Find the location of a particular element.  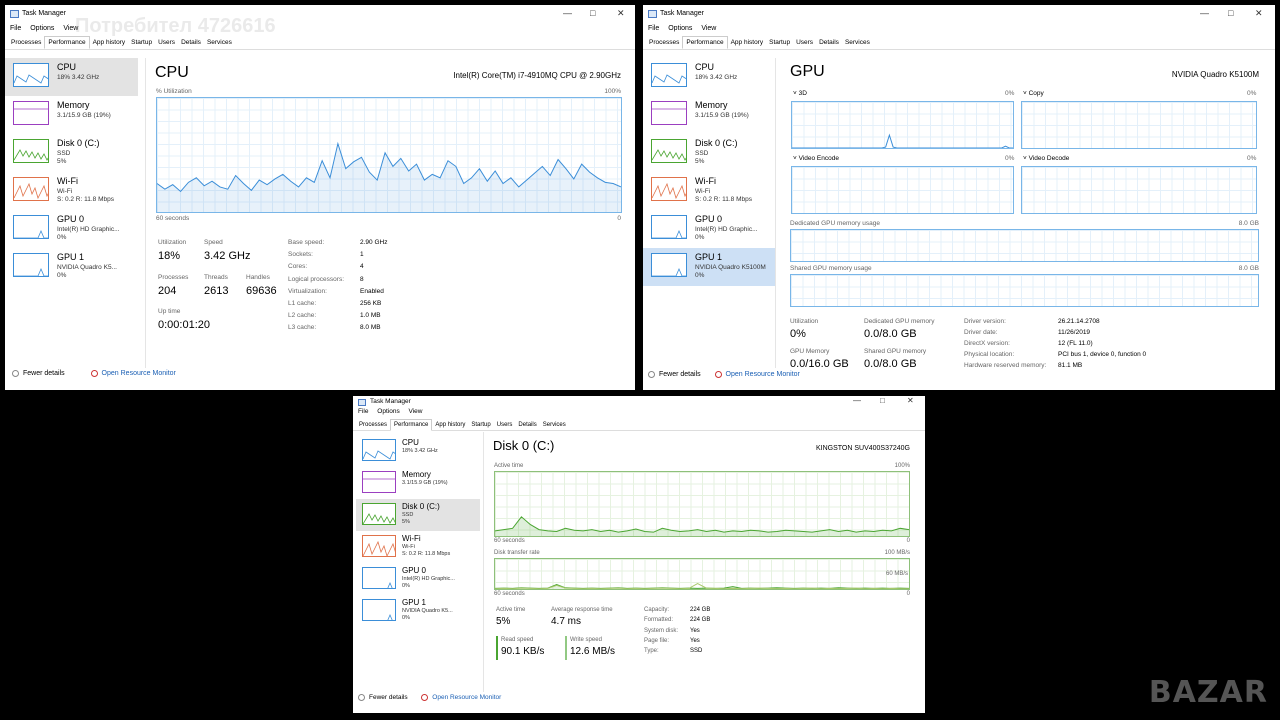

spec-value: 26.21.14.2708 is located at coordinates (1079, 321).